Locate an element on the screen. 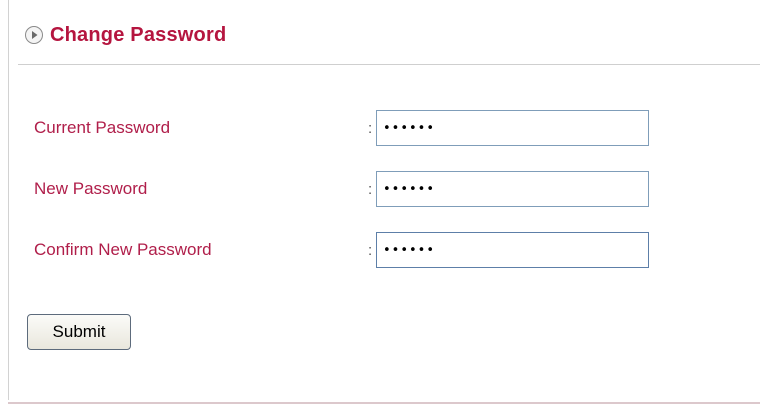 The image size is (760, 407). panel-header: Change Password is located at coordinates (125, 35).